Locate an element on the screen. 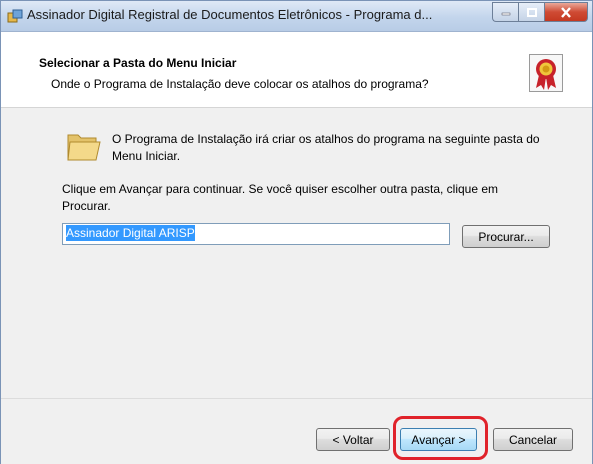  minimize-icon is located at coordinates (505, 14).